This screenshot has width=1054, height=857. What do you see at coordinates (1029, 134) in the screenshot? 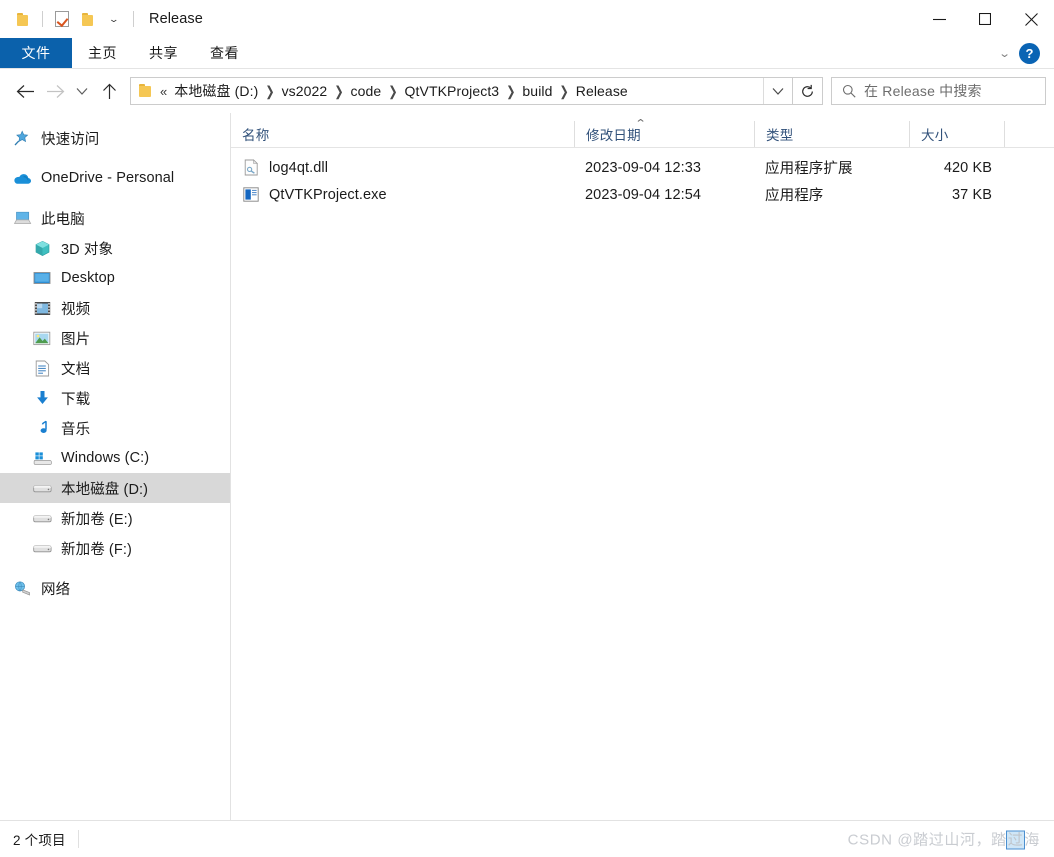
I see `column-header-filler` at bounding box center [1029, 134].